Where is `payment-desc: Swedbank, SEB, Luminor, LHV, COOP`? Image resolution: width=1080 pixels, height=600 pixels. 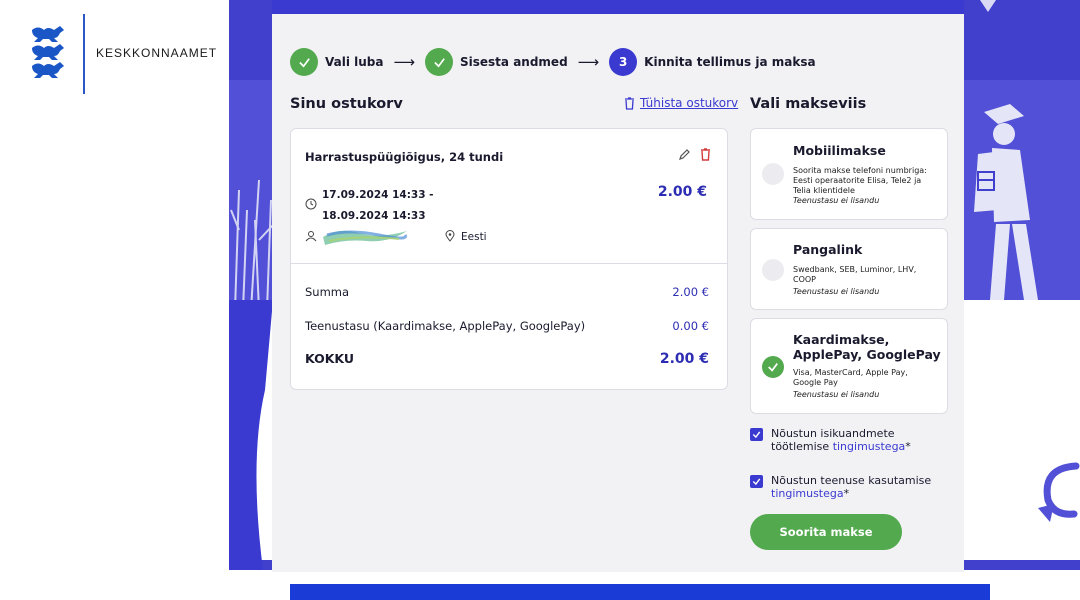
payment-desc: Swedbank, SEB, Luminor, LHV, COOP is located at coordinates (855, 274).